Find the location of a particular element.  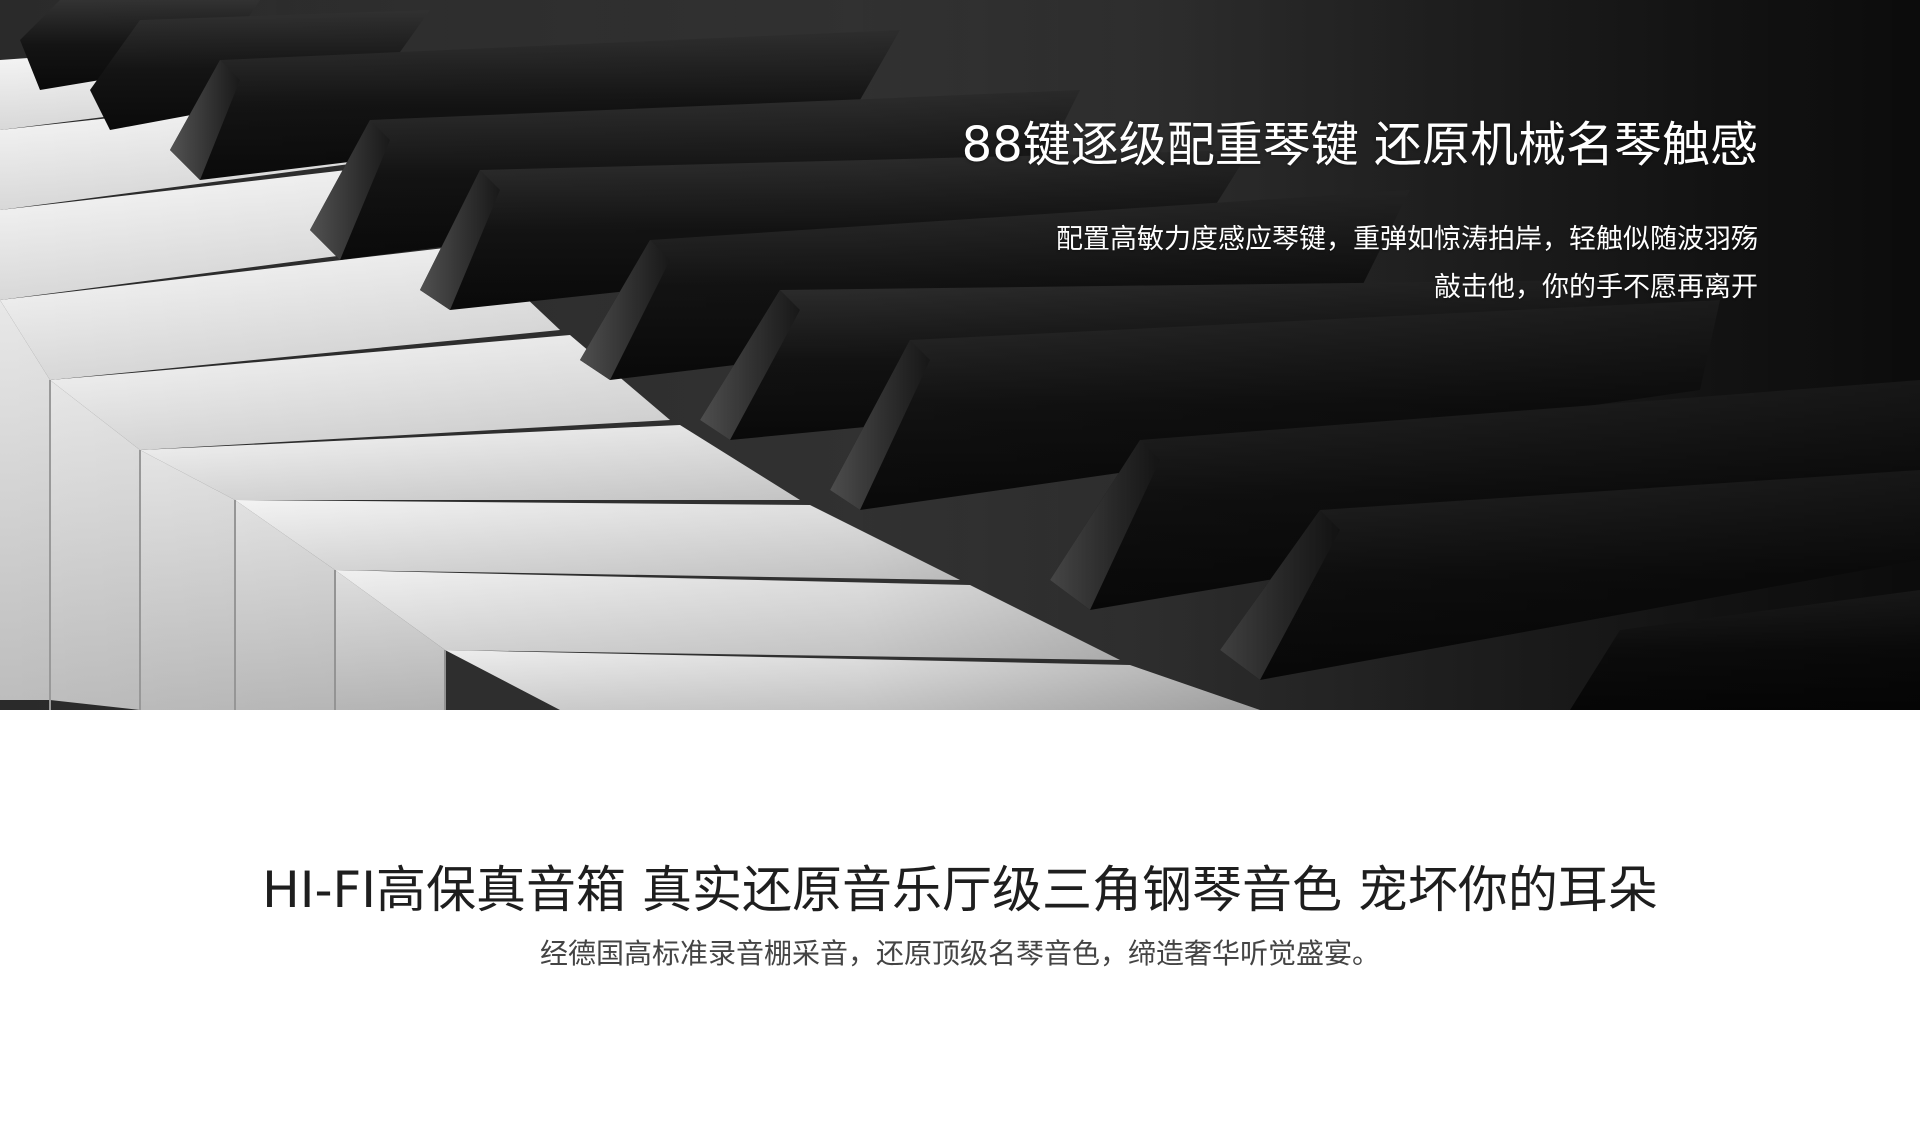

hero-title: 88键逐级配重琴键 还原机械名琴触感 is located at coordinates (1359, 145).